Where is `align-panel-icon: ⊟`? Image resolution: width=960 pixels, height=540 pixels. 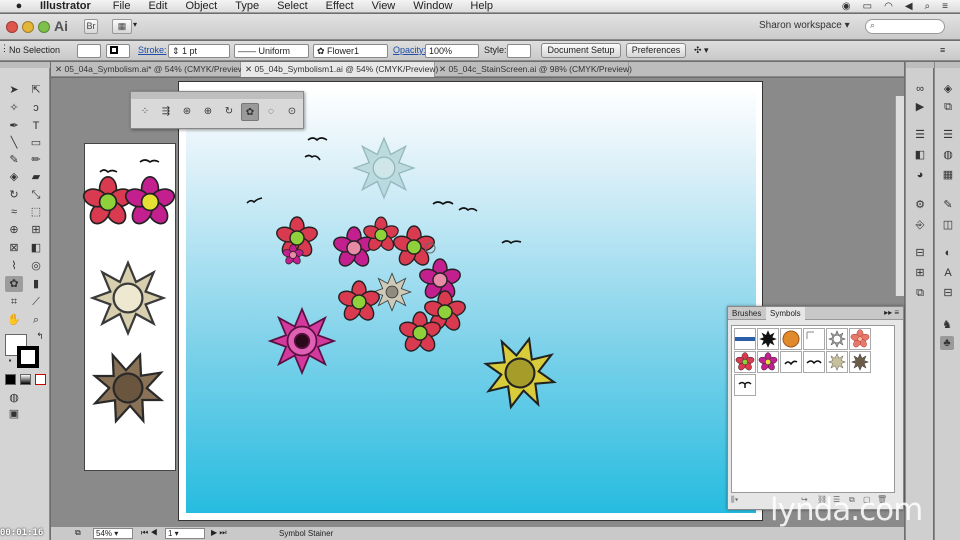 align-panel-icon: ⊟ is located at coordinates (920, 253).